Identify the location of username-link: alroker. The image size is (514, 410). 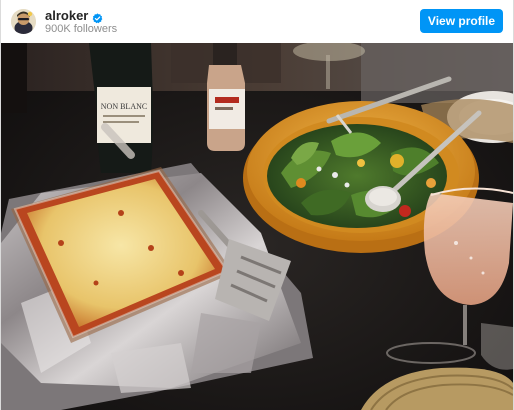
(66, 16).